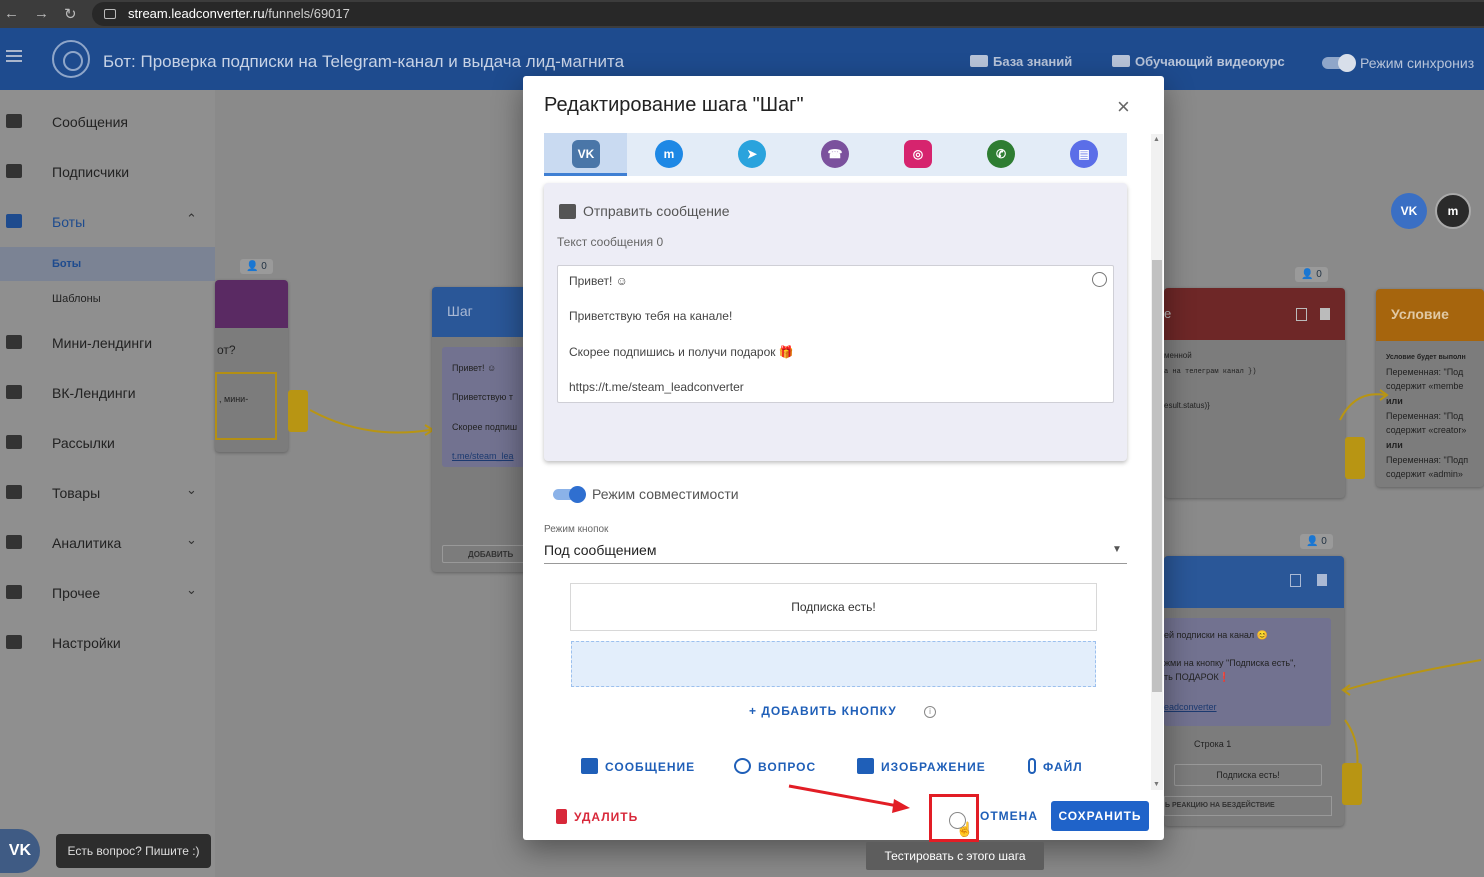  What do you see at coordinates (70, 14) in the screenshot?
I see `reload-icon: ↻` at bounding box center [70, 14].